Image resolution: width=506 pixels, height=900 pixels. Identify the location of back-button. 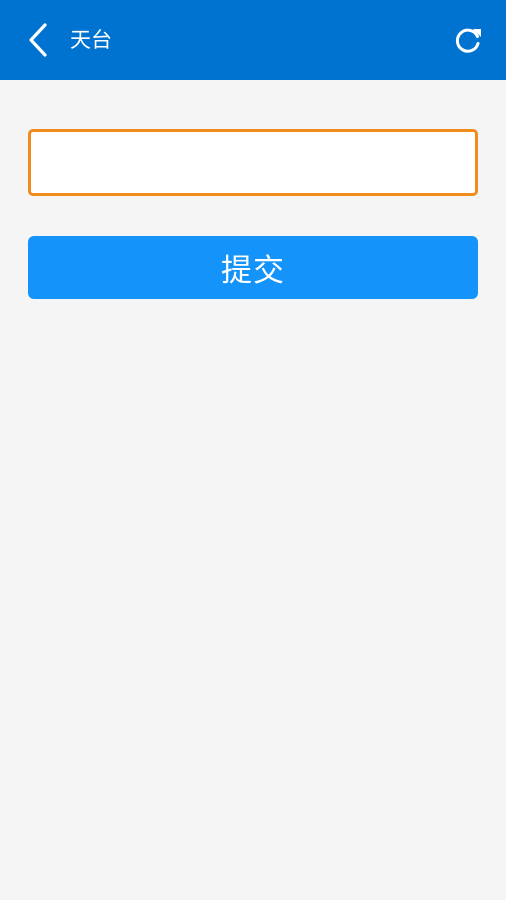
(38, 40).